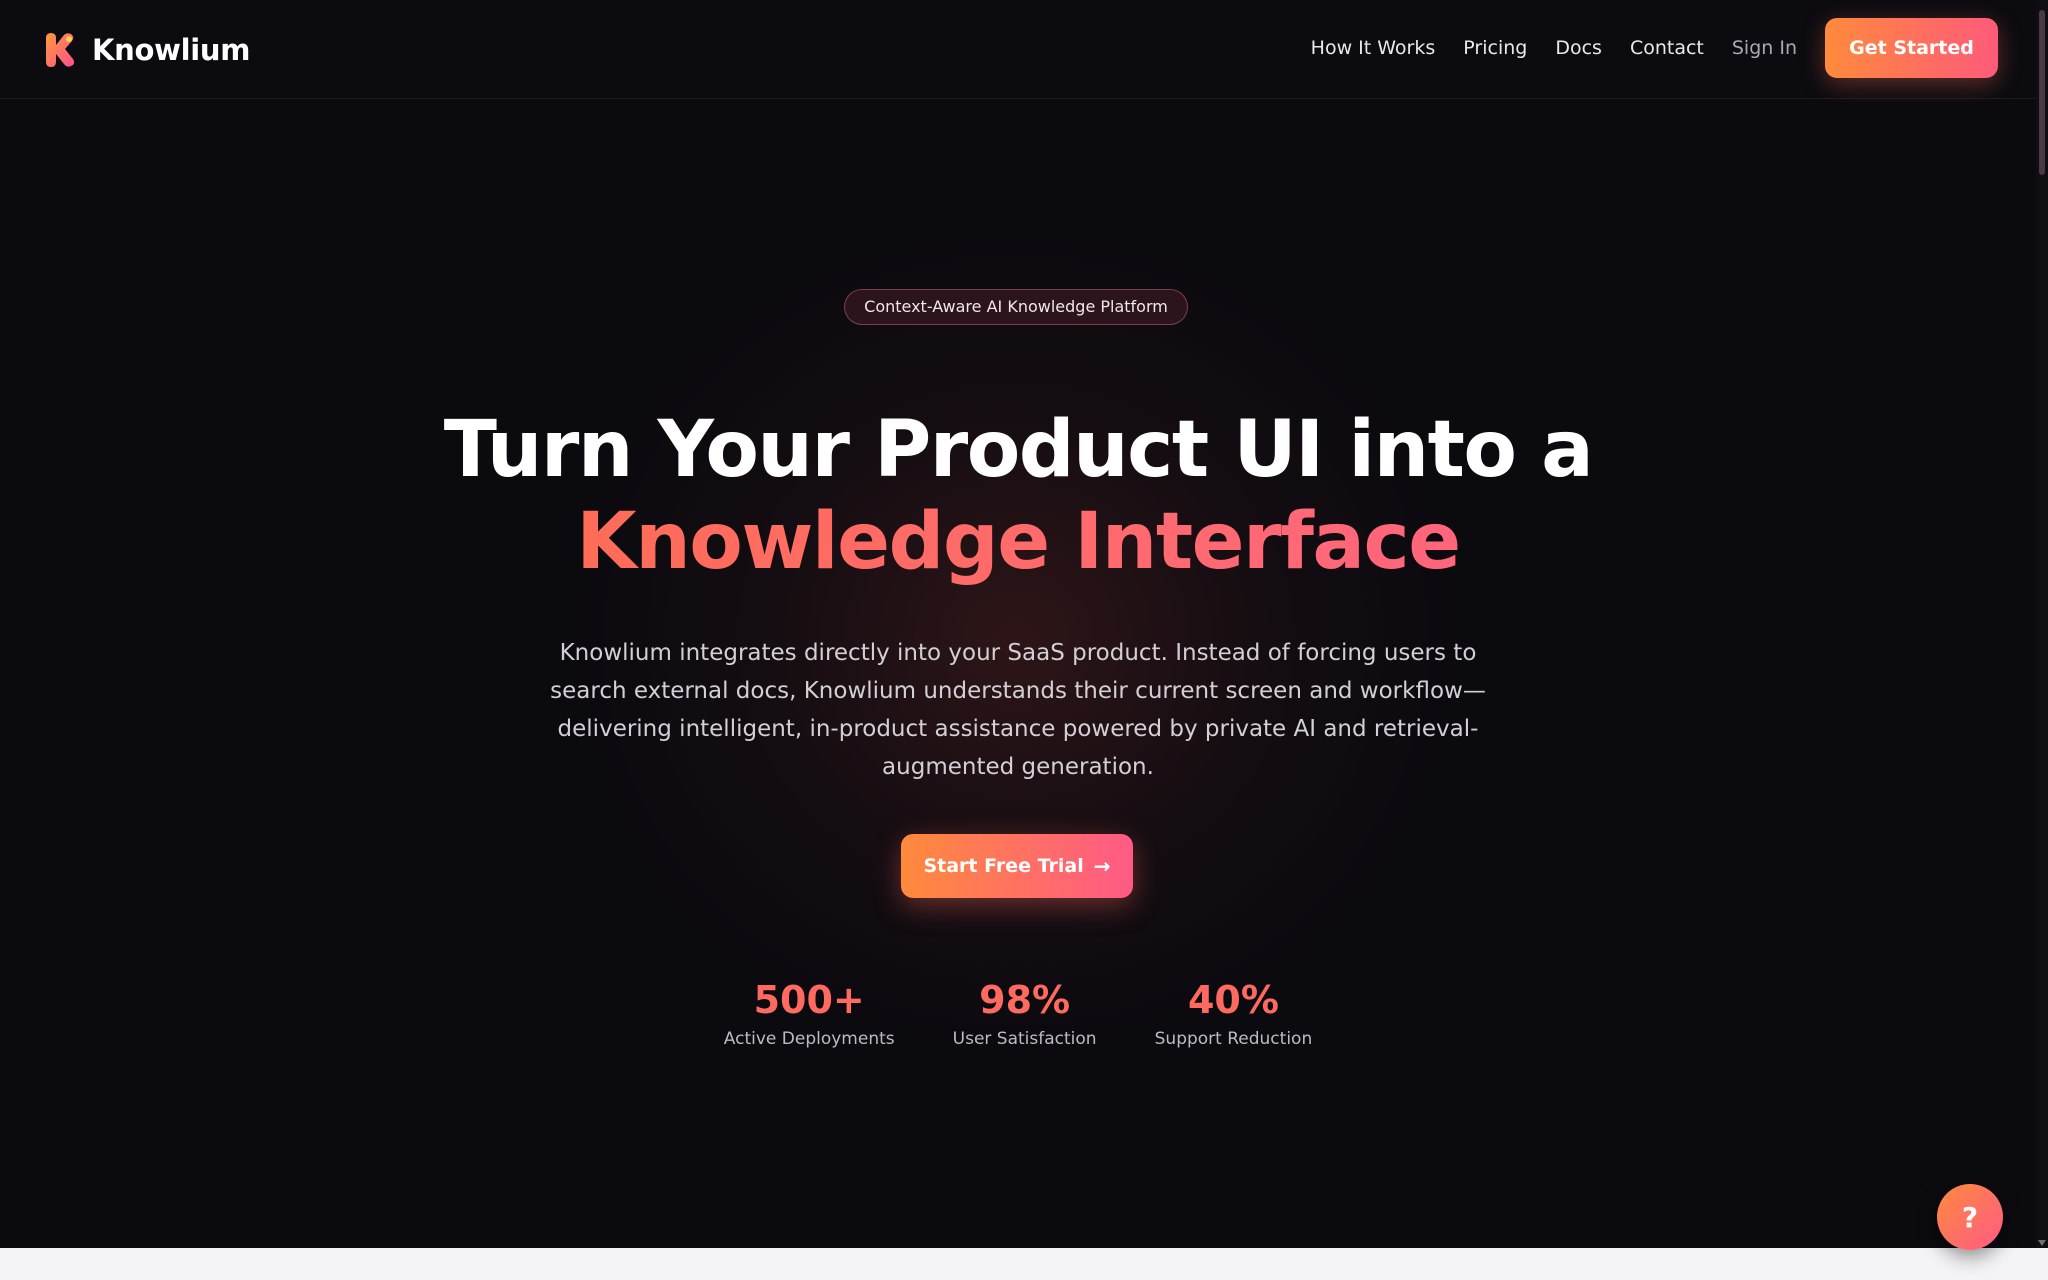 The width and height of the screenshot is (2048, 1280). I want to click on start-free-trial-button: Start Free Trial →, so click(1017, 866).